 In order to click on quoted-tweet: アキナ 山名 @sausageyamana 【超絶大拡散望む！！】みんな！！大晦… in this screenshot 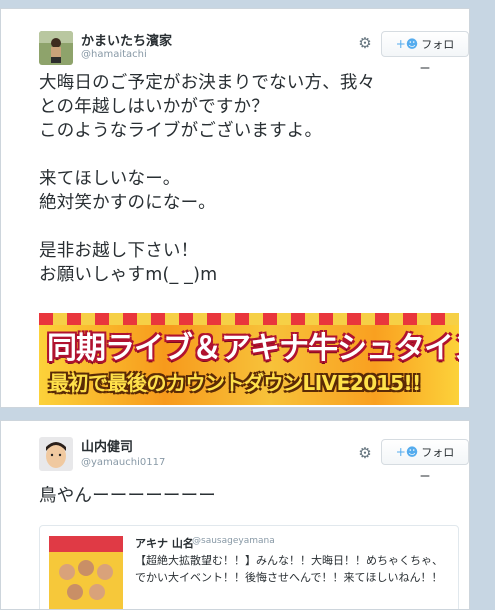, I will do `click(249, 567)`.